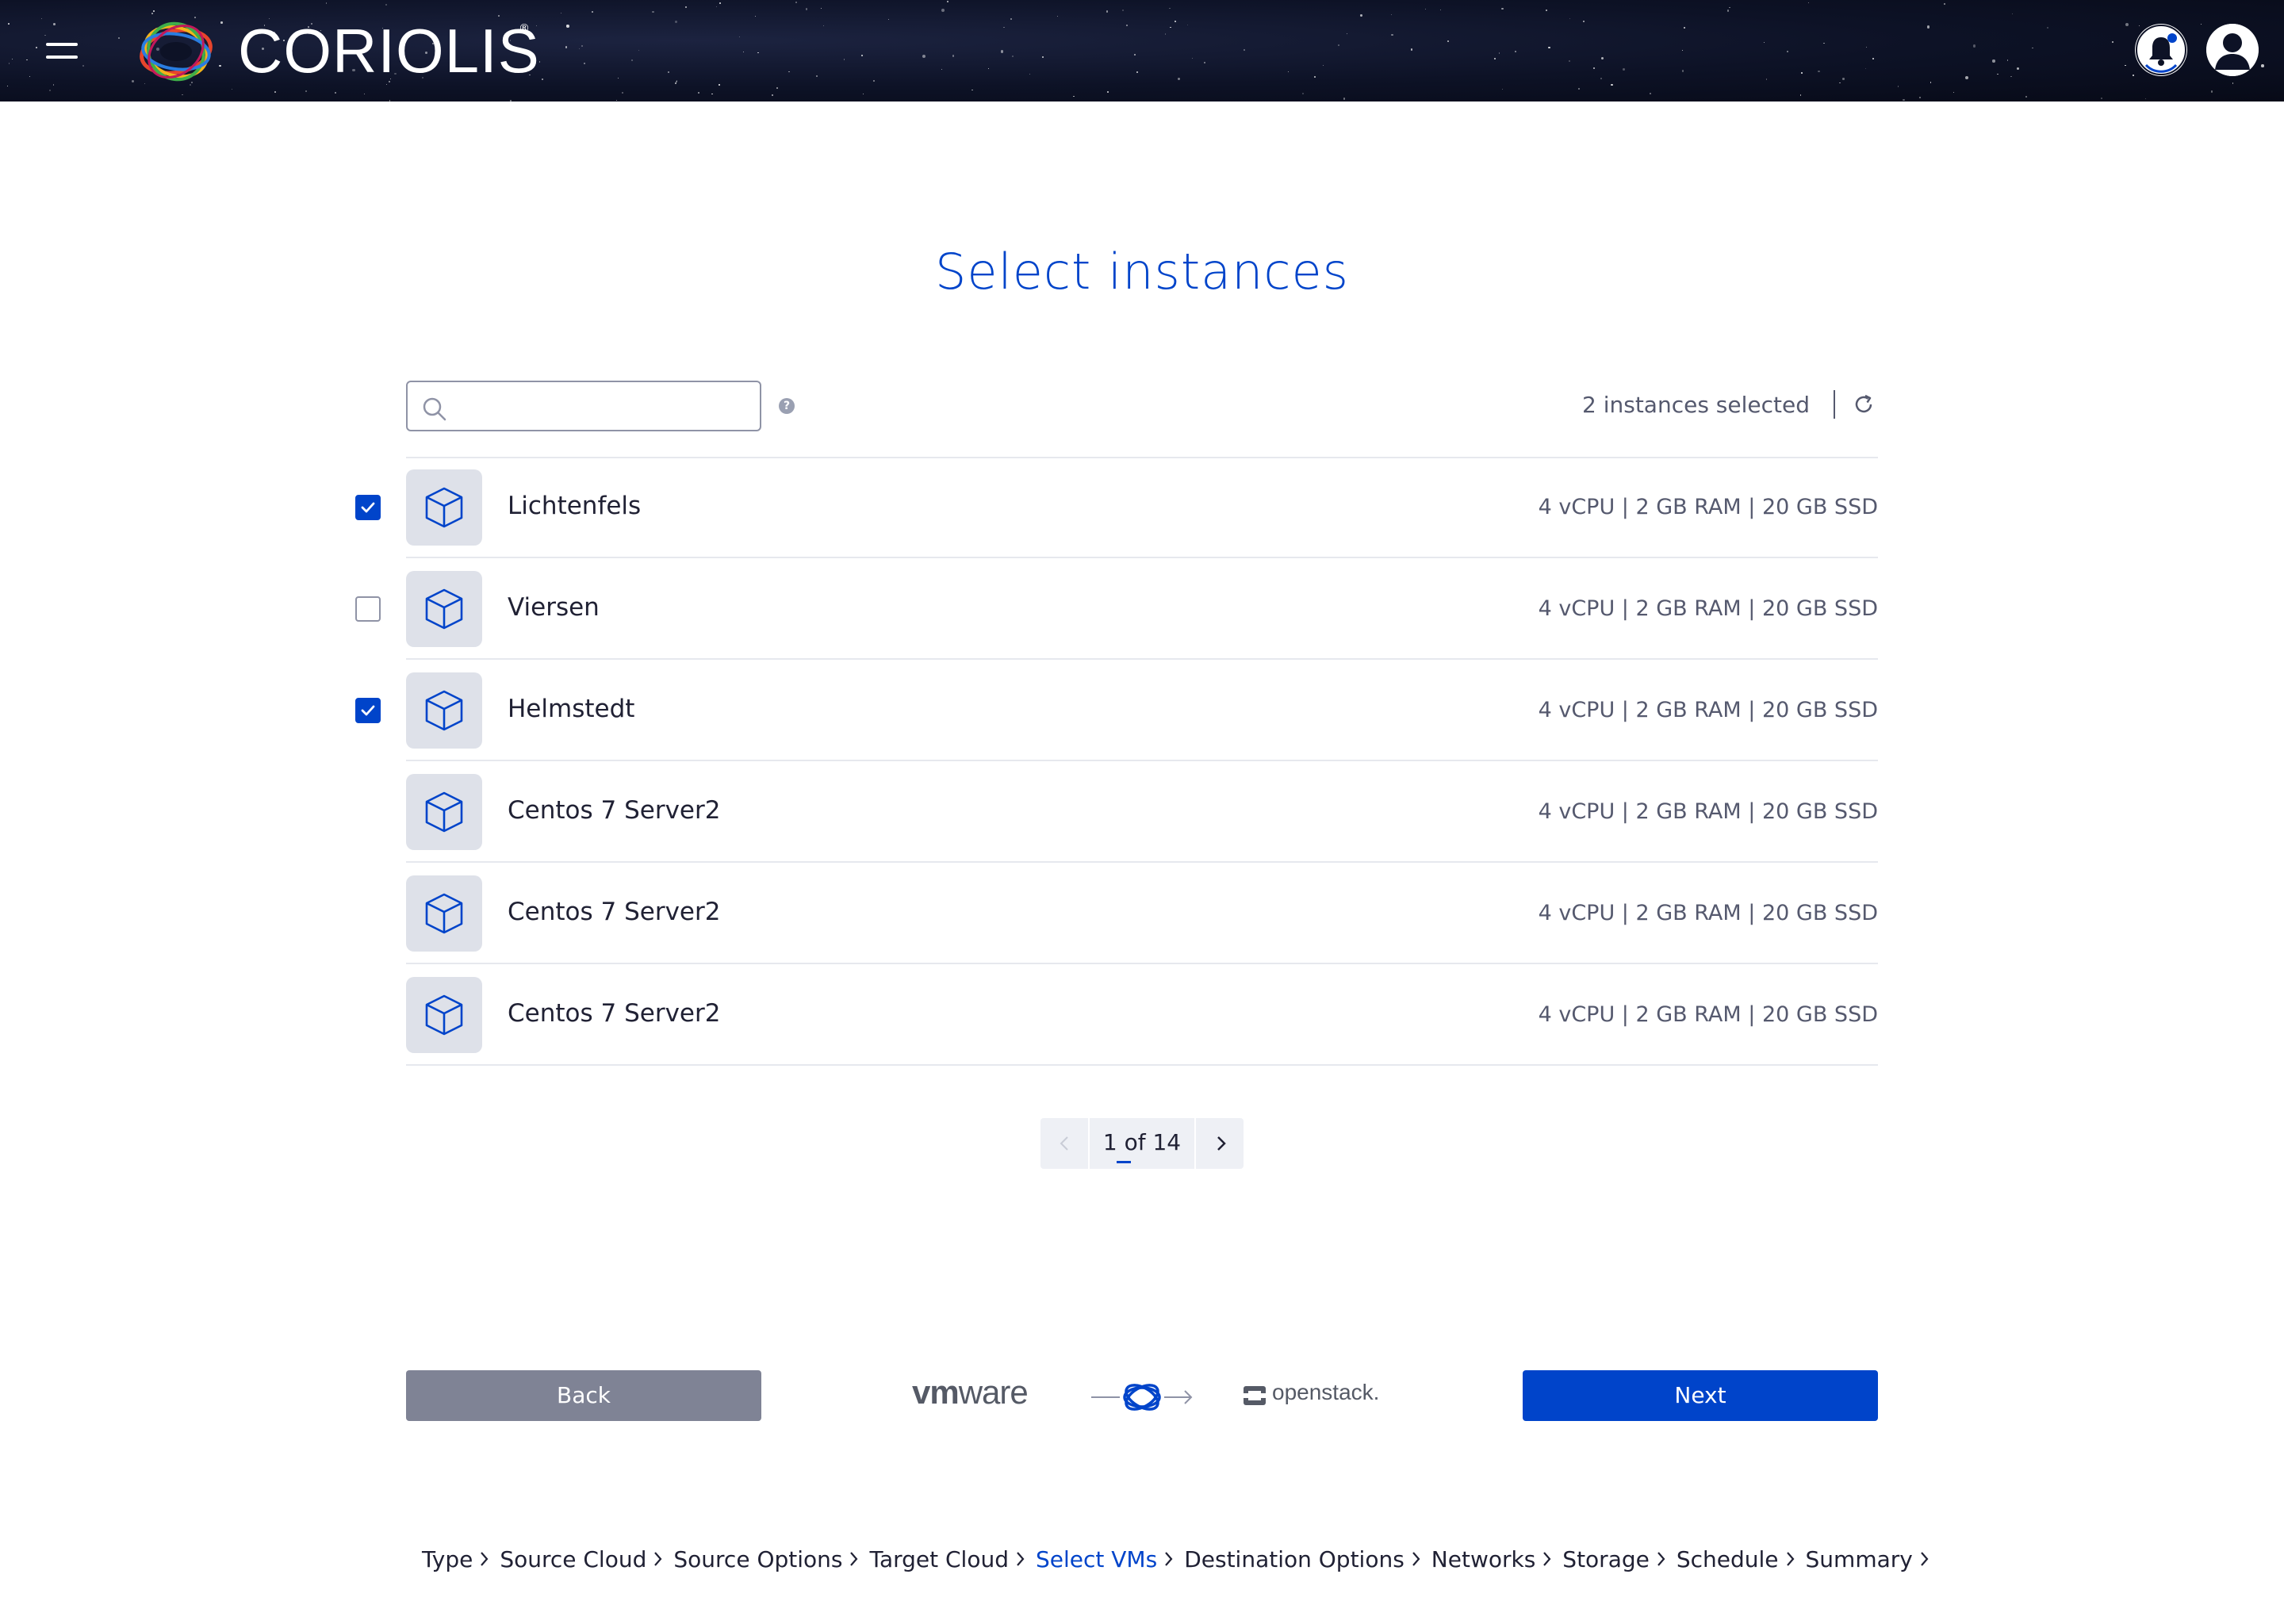 Image resolution: width=2284 pixels, height=1624 pixels. What do you see at coordinates (1304, 1559) in the screenshot?
I see `breadcrumb-step: Destination Options` at bounding box center [1304, 1559].